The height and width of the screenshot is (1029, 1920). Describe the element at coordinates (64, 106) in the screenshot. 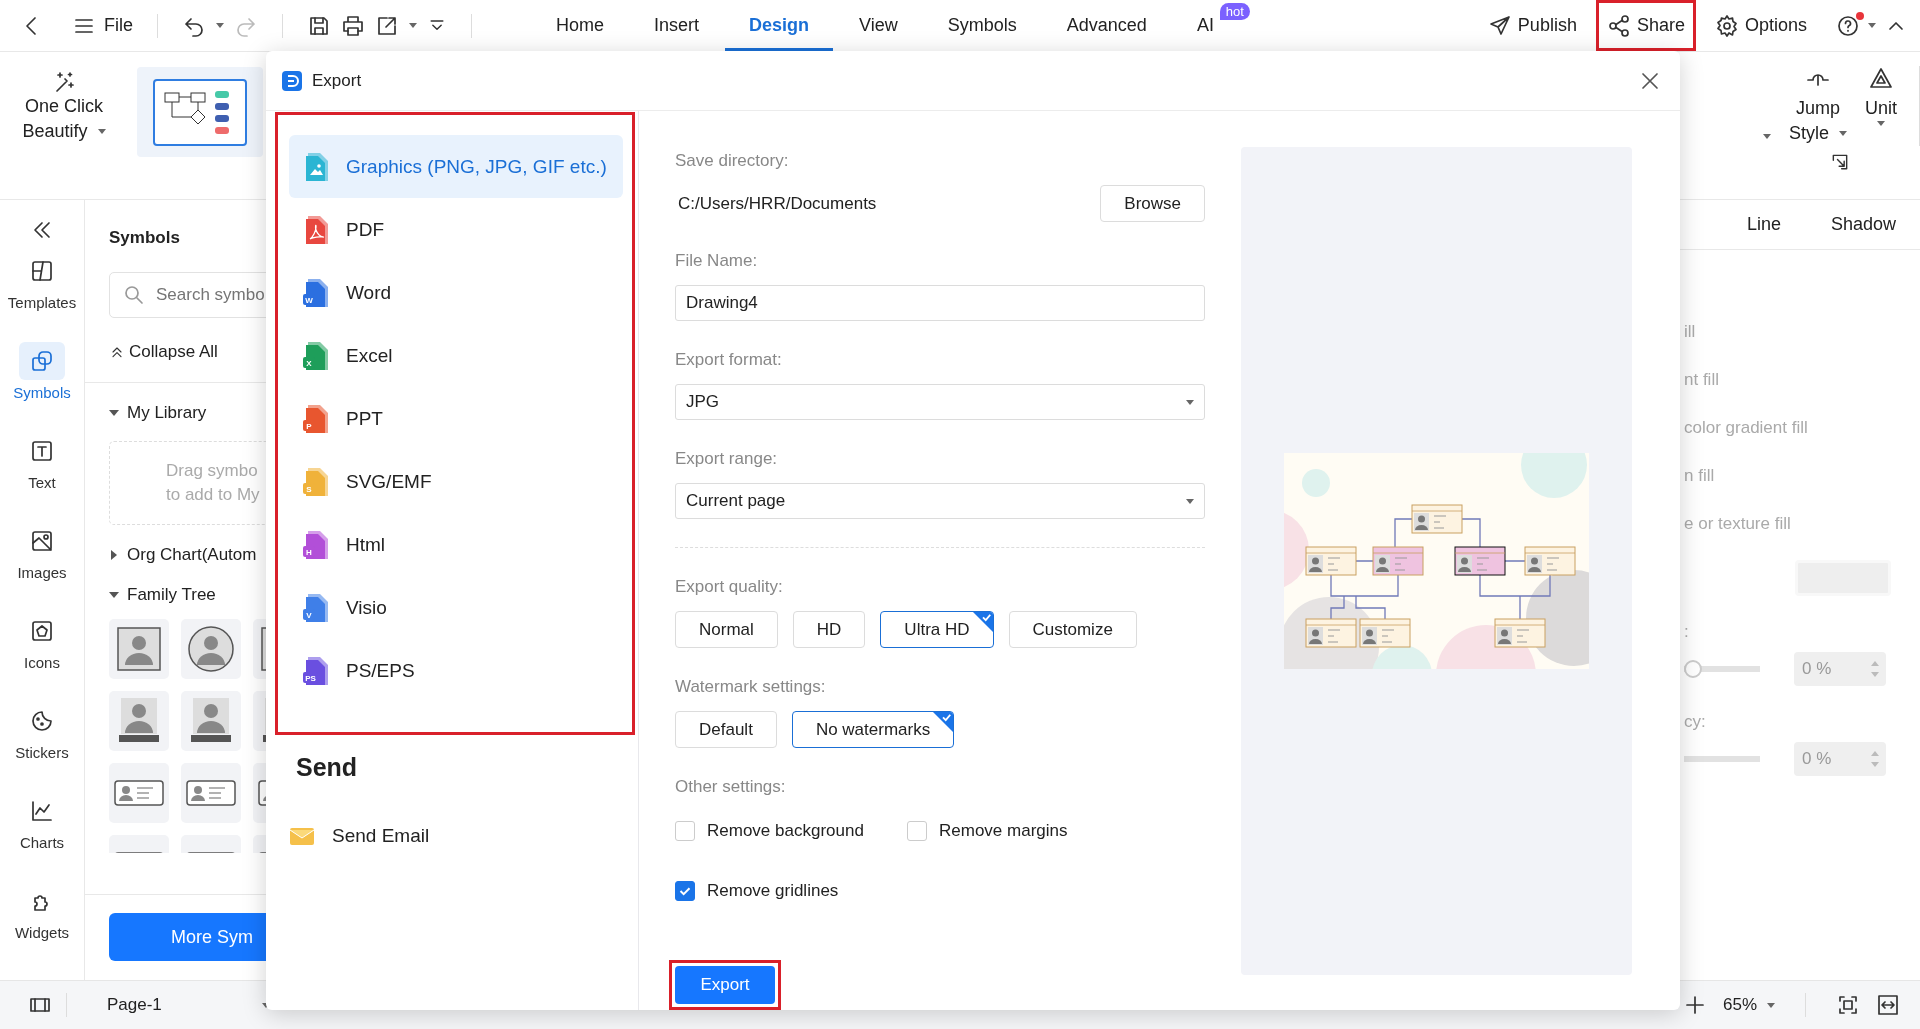

I see `button-label: One Click` at that location.